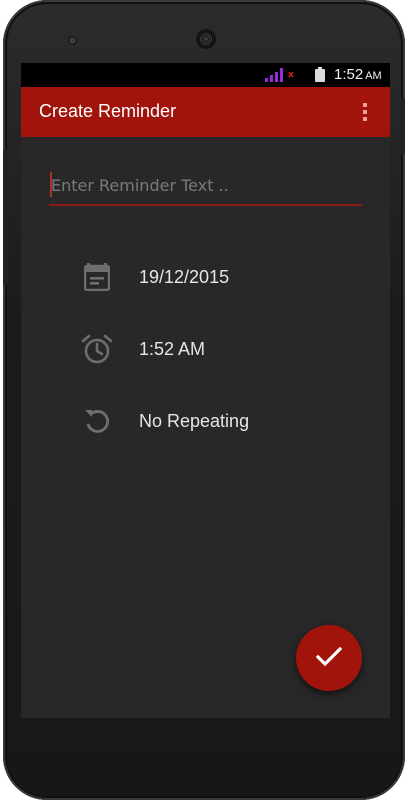  I want to click on volume-button, so click(5, 217).